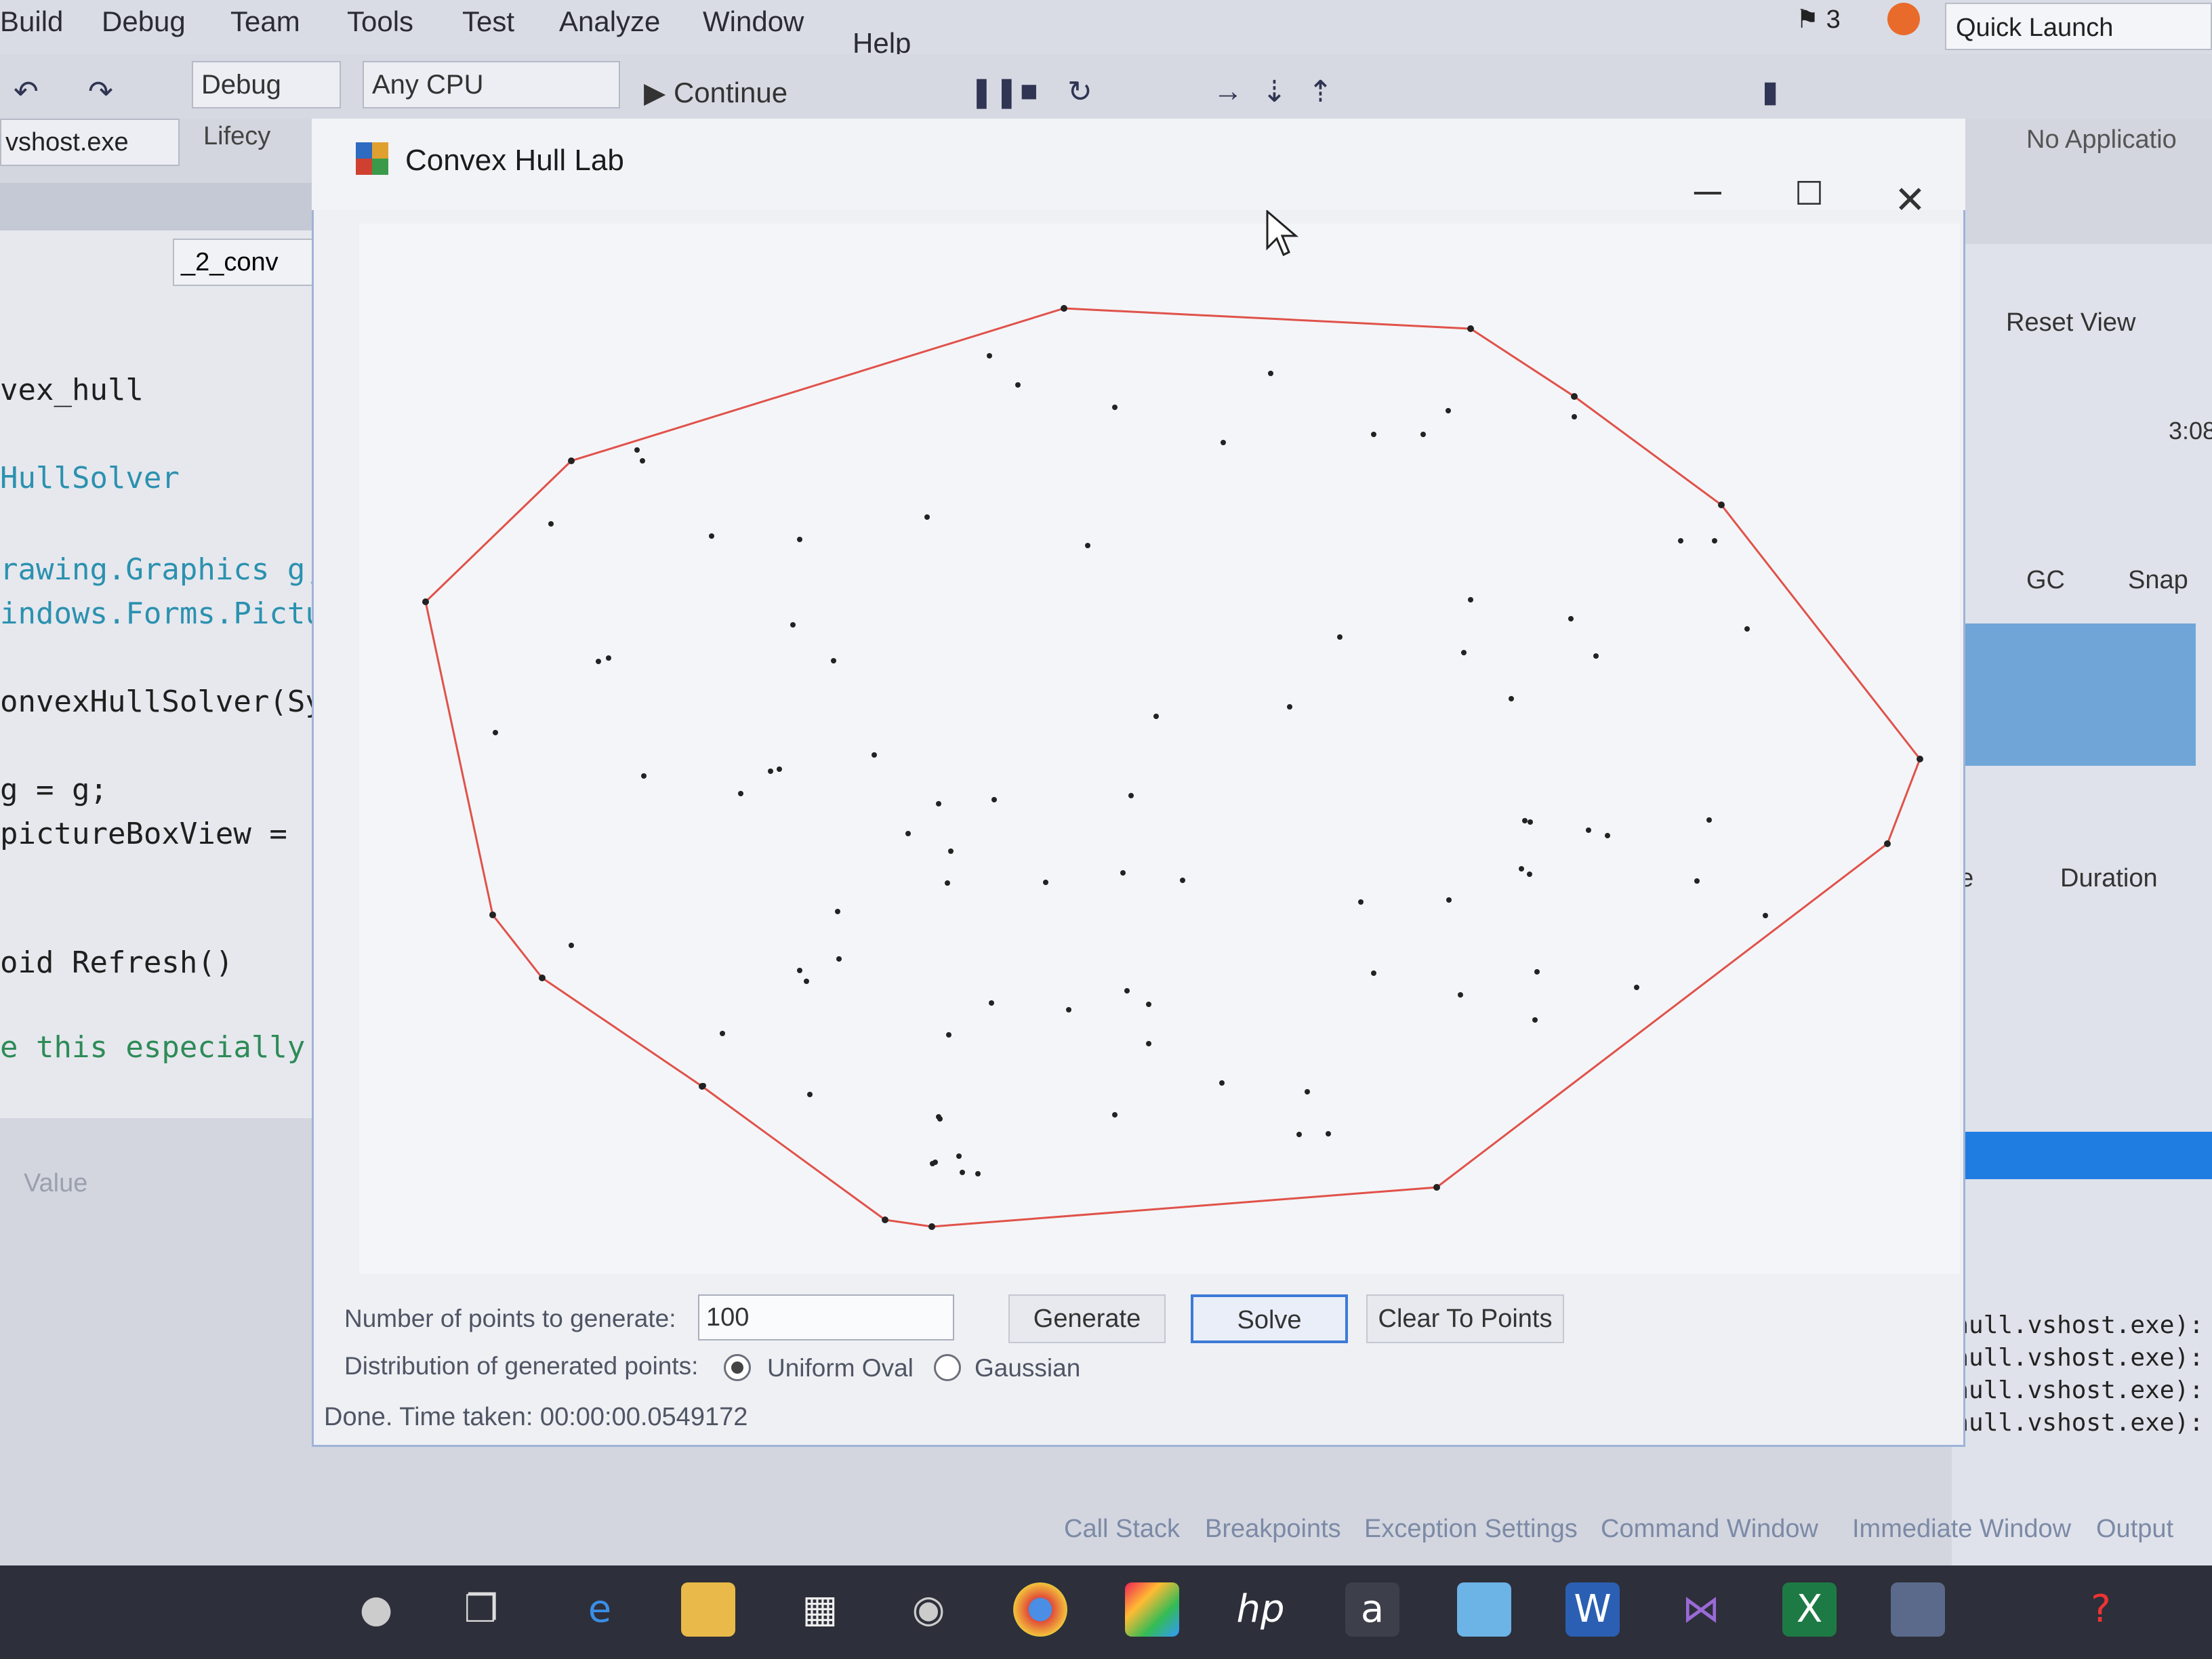 This screenshot has height=1659, width=2212. Describe the element at coordinates (609, 21) in the screenshot. I see `menu-analyze: Analyze` at that location.